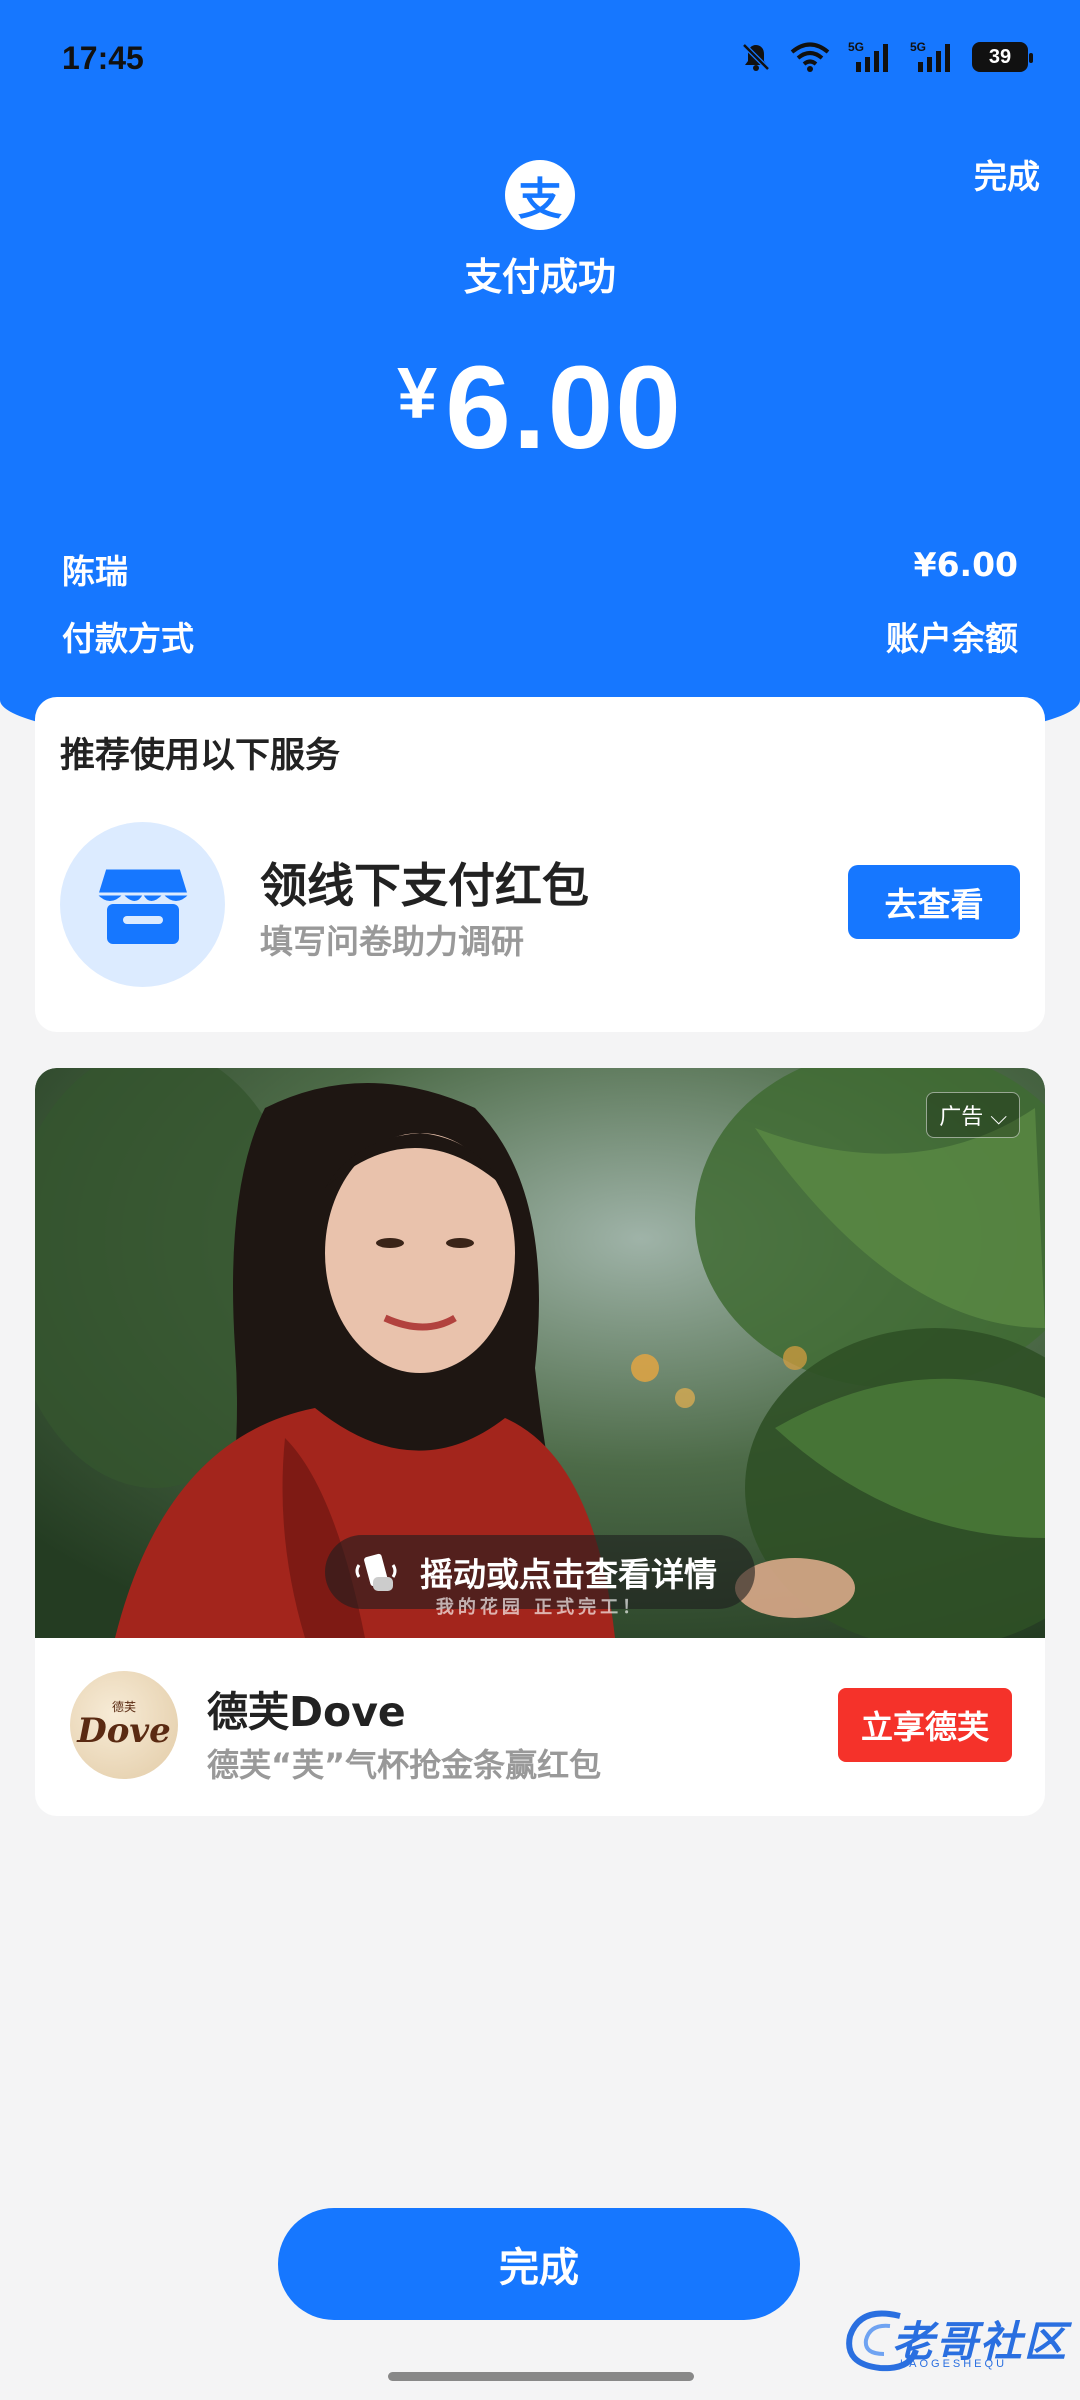  What do you see at coordinates (1002, 57) in the screenshot?
I see `battery-icon: 39` at bounding box center [1002, 57].